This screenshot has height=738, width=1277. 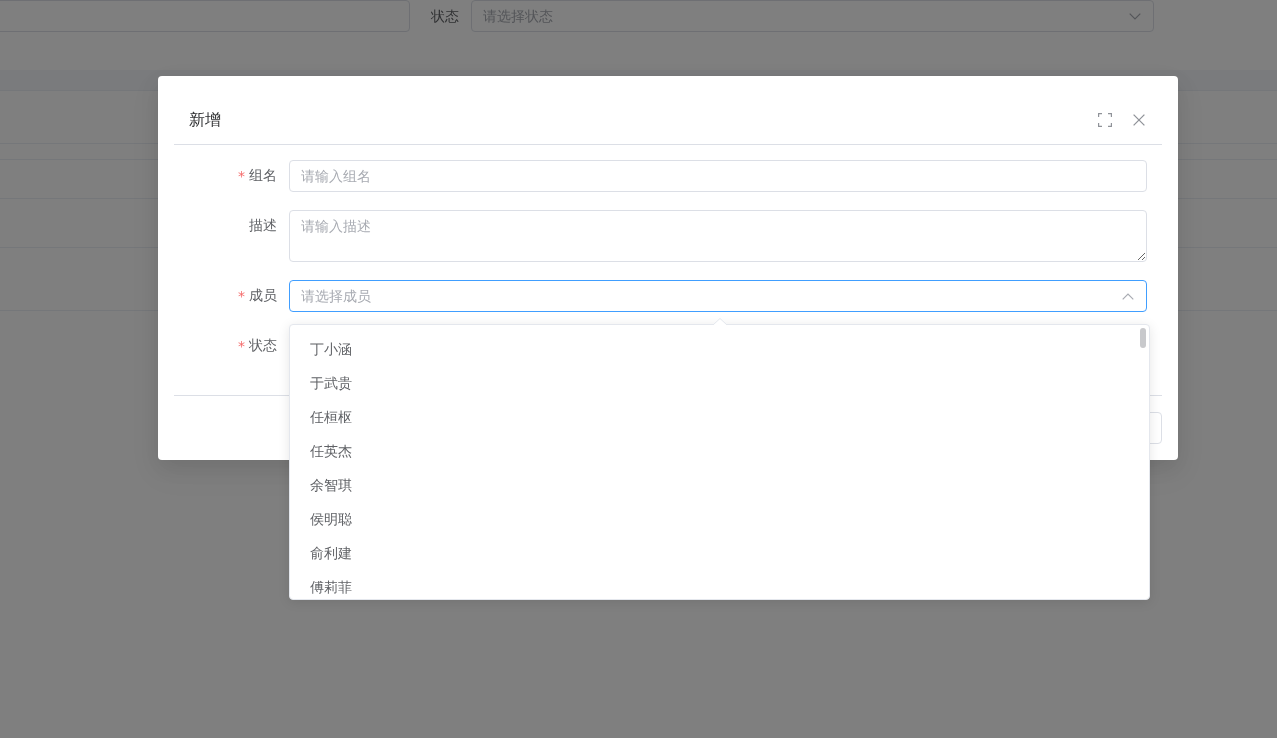 What do you see at coordinates (1143, 338) in the screenshot?
I see `scrollbar-thumb` at bounding box center [1143, 338].